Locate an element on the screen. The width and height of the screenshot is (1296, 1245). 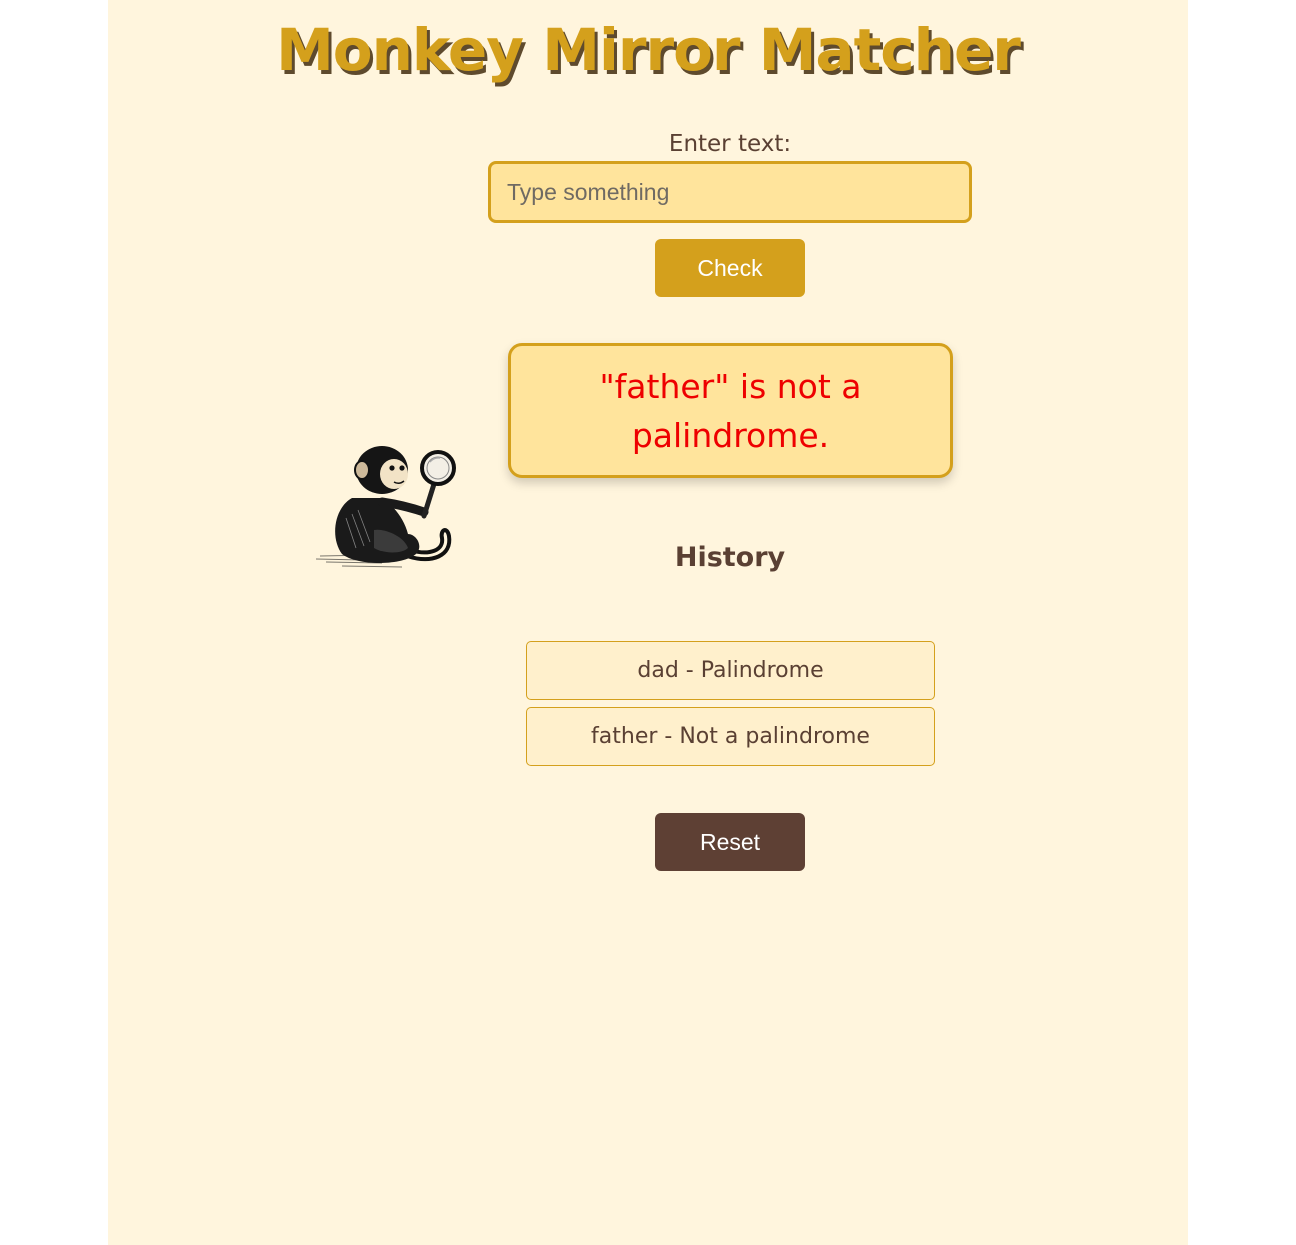
text-input is located at coordinates (730, 192).